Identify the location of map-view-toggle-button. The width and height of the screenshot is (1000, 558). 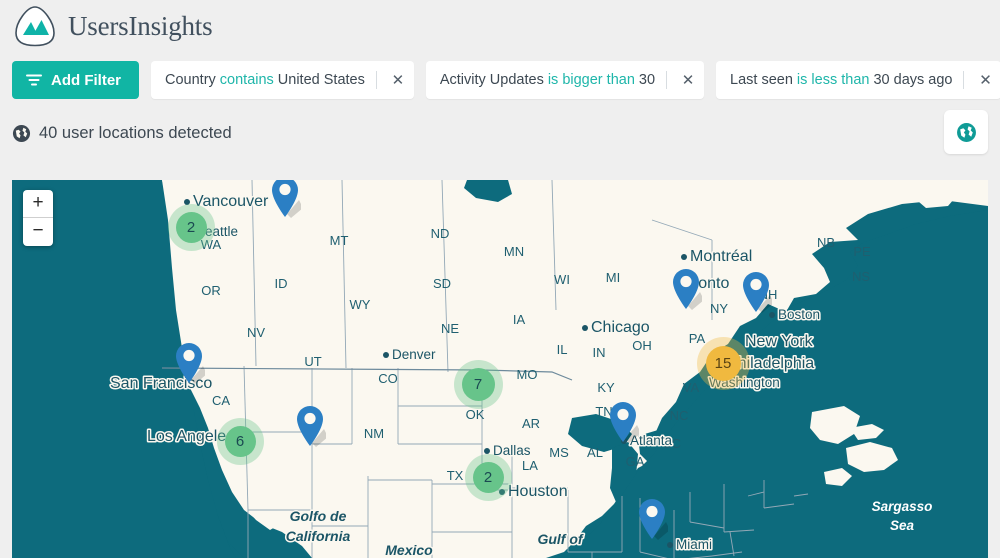
(966, 132).